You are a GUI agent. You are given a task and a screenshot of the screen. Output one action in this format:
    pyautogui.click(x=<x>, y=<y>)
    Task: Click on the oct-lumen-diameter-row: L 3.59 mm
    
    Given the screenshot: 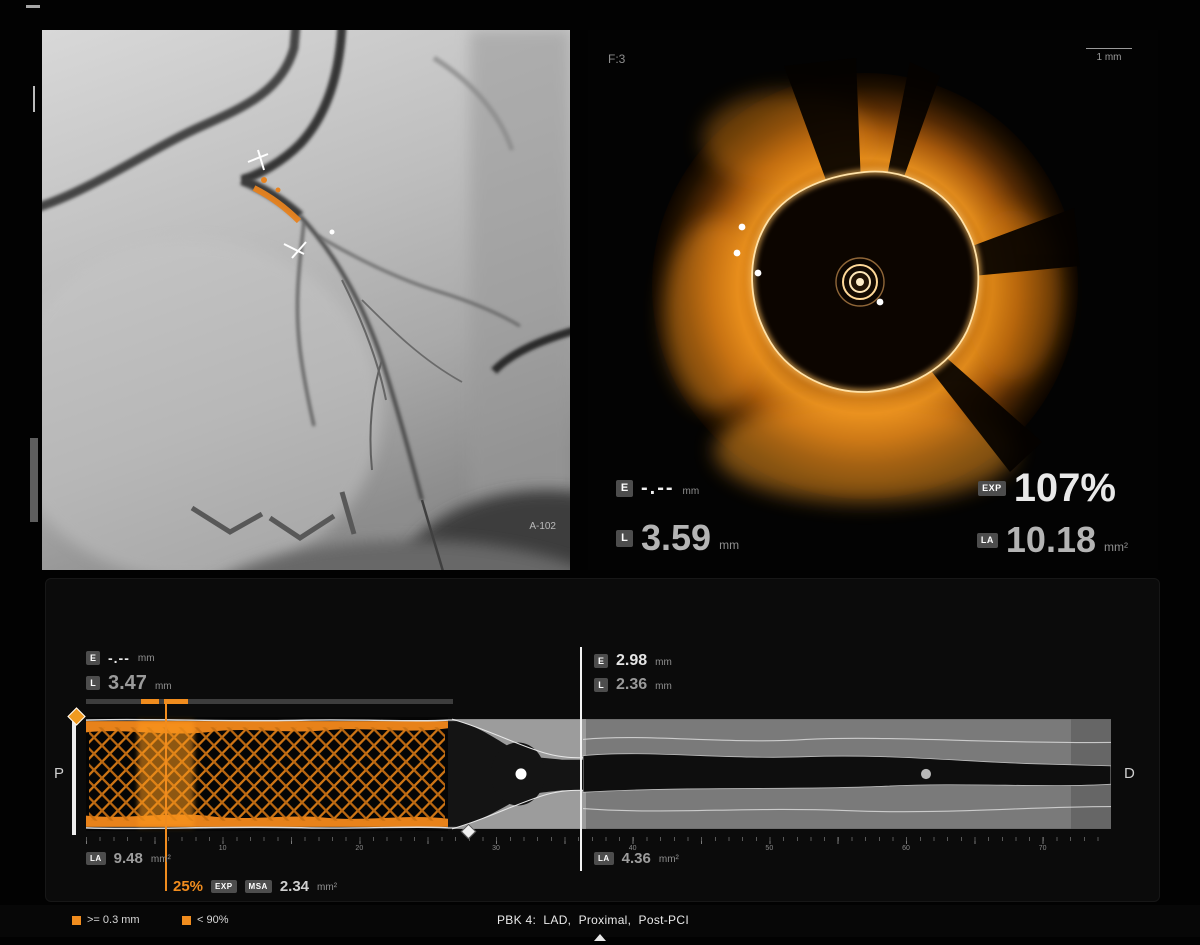 What is the action you would take?
    pyautogui.click(x=677, y=538)
    